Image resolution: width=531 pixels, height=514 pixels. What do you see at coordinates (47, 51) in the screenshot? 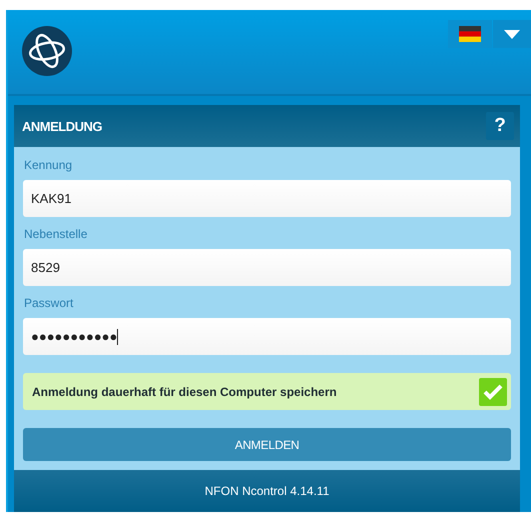
I see `logo-icon` at bounding box center [47, 51].